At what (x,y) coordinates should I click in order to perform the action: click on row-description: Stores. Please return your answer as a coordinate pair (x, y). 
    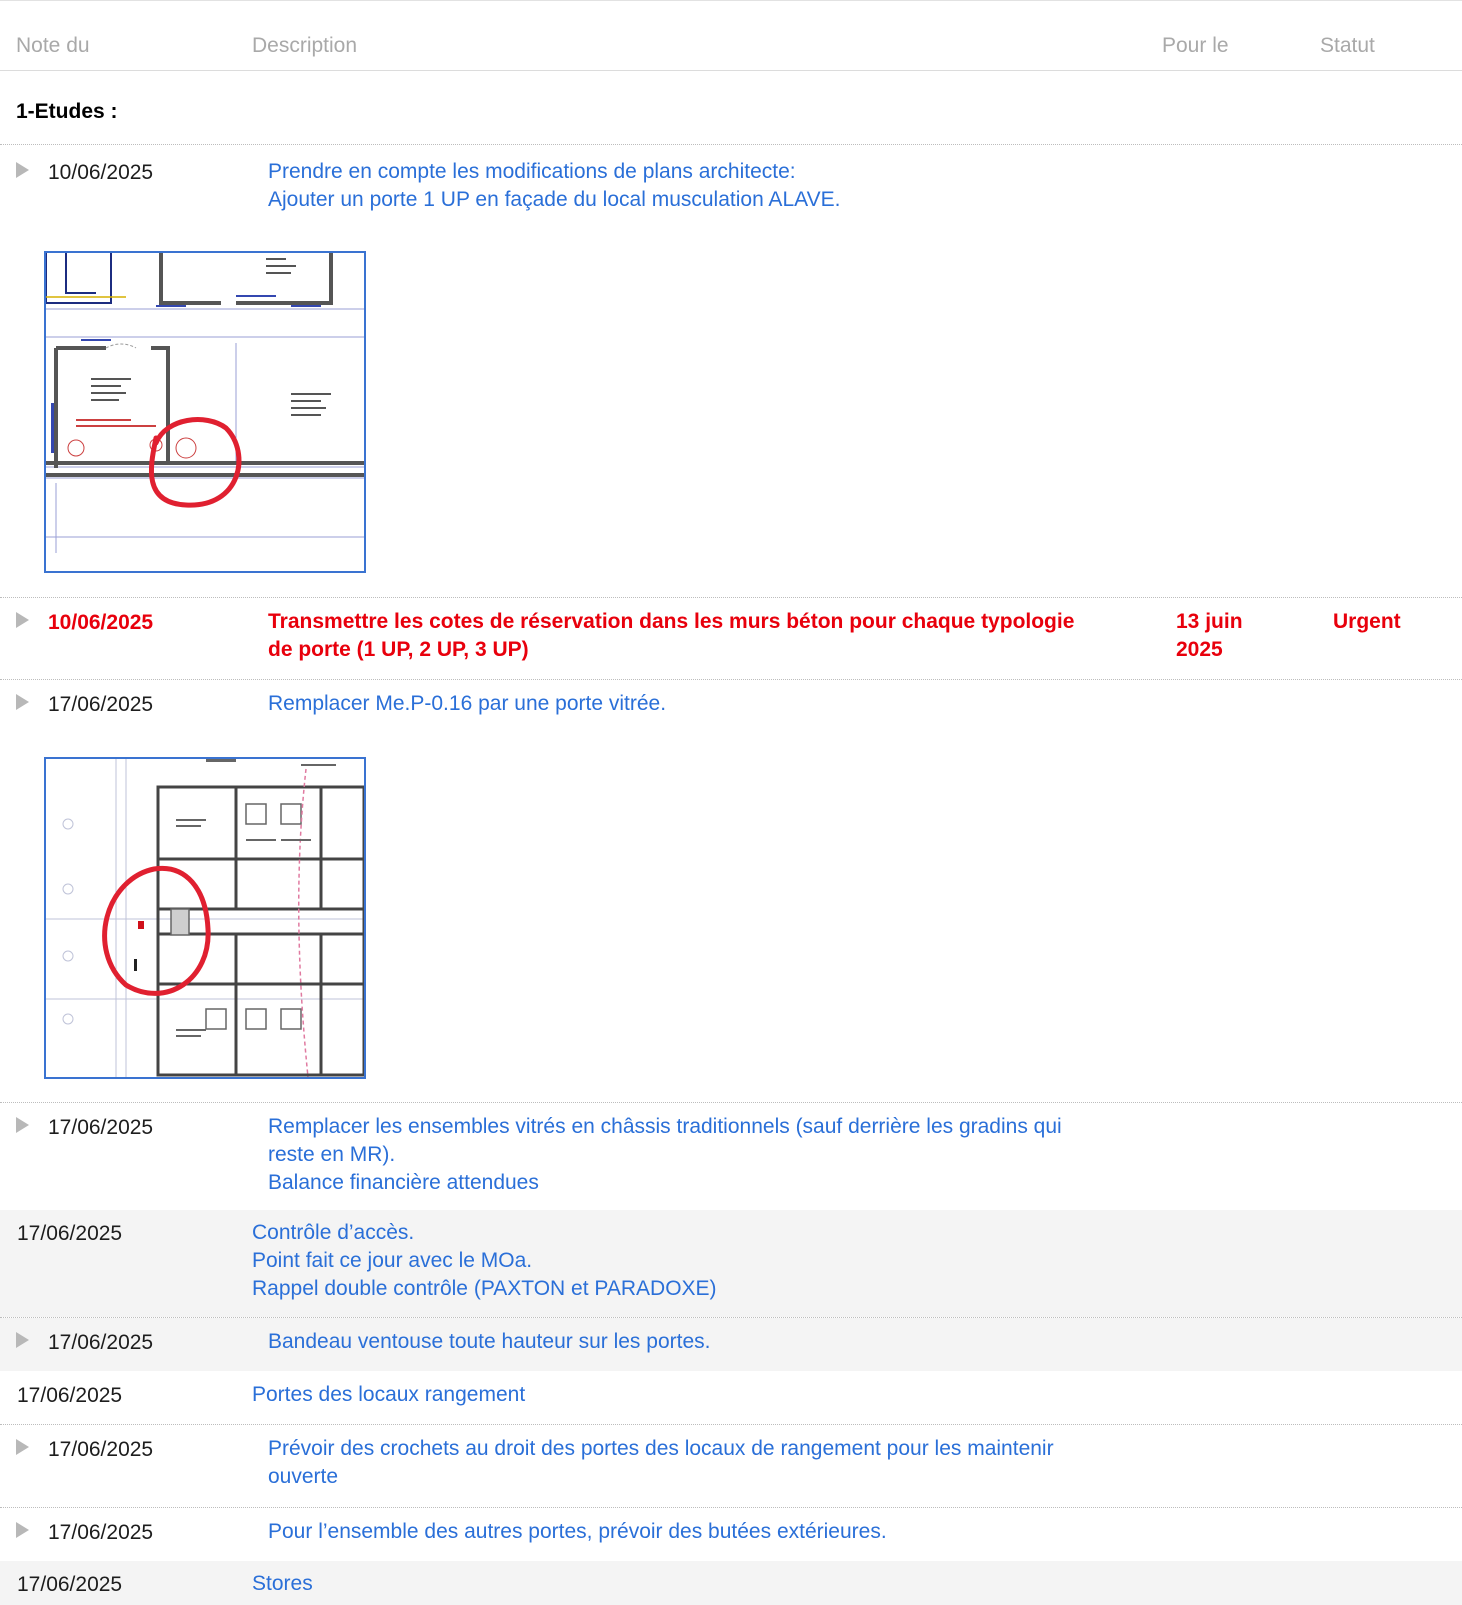
    Looking at the image, I should click on (692, 1584).